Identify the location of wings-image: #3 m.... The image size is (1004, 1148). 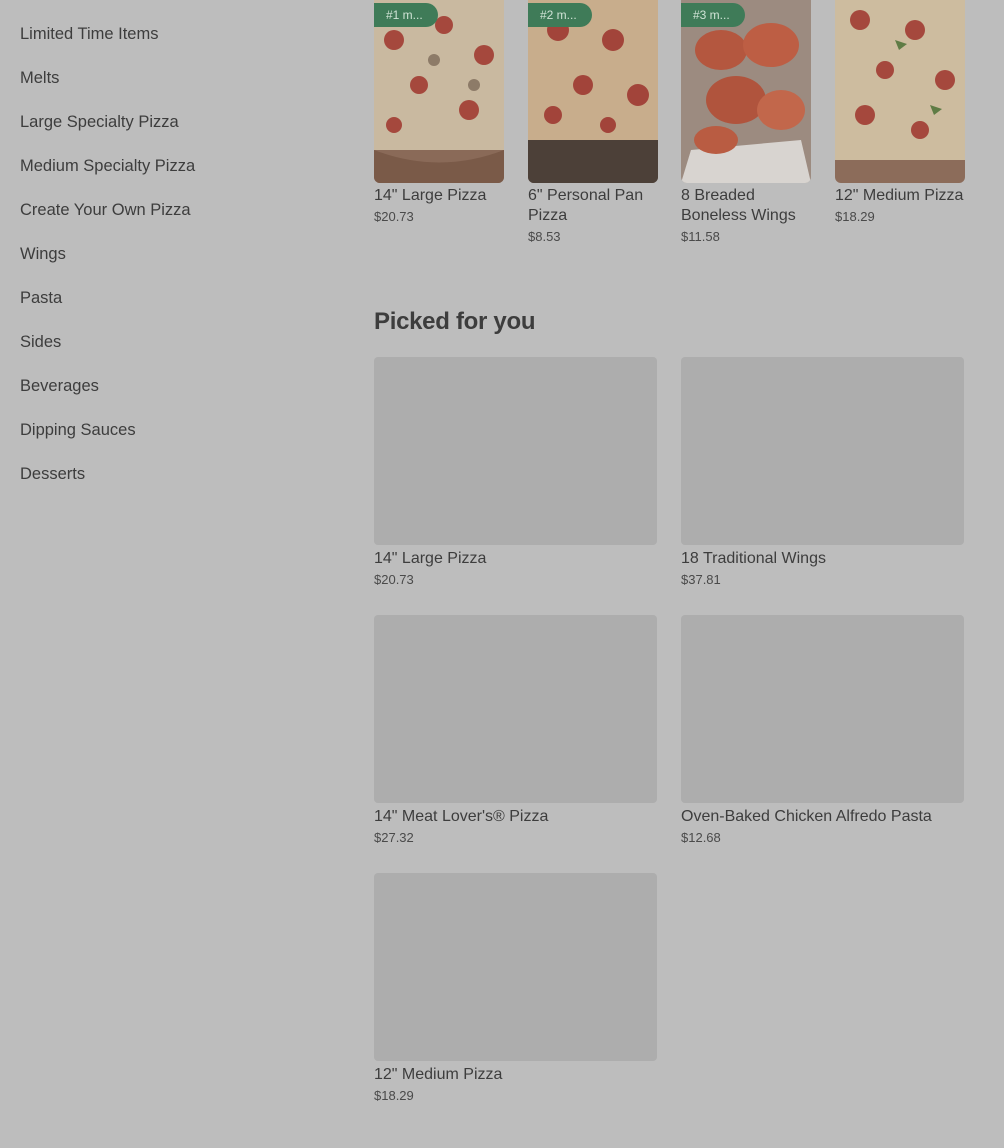
(746, 91).